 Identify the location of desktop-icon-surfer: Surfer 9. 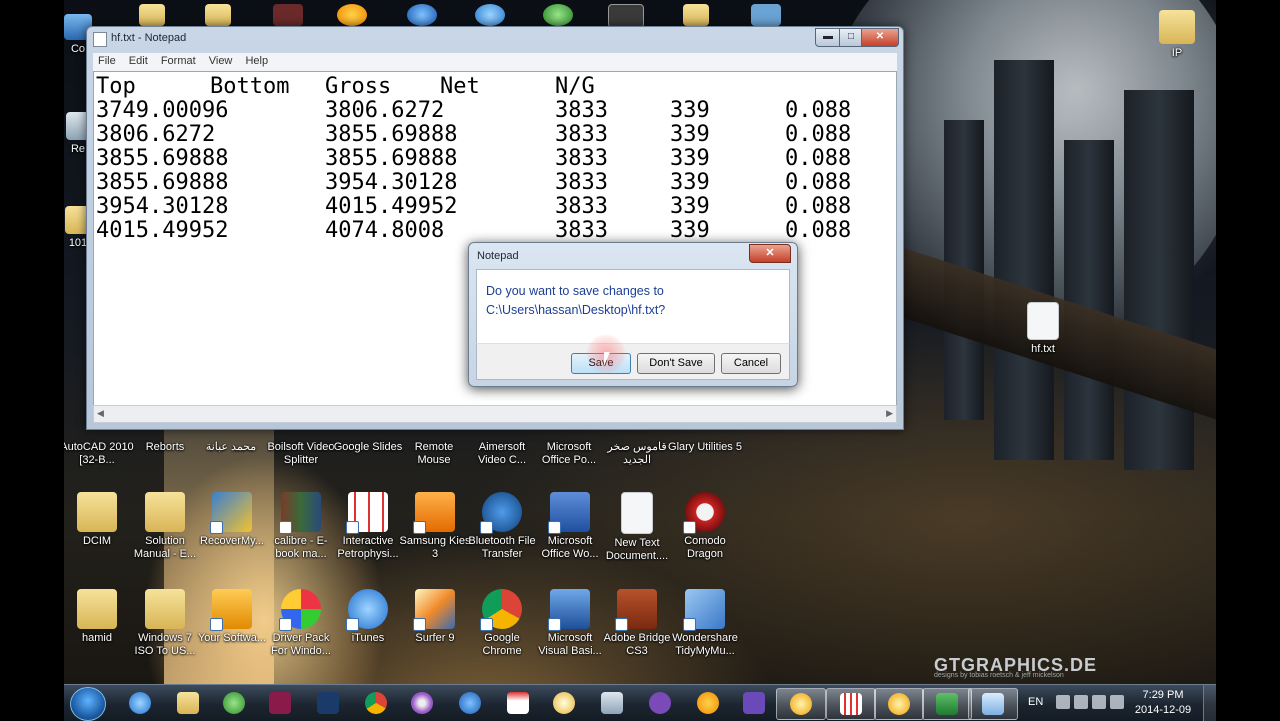
(435, 617).